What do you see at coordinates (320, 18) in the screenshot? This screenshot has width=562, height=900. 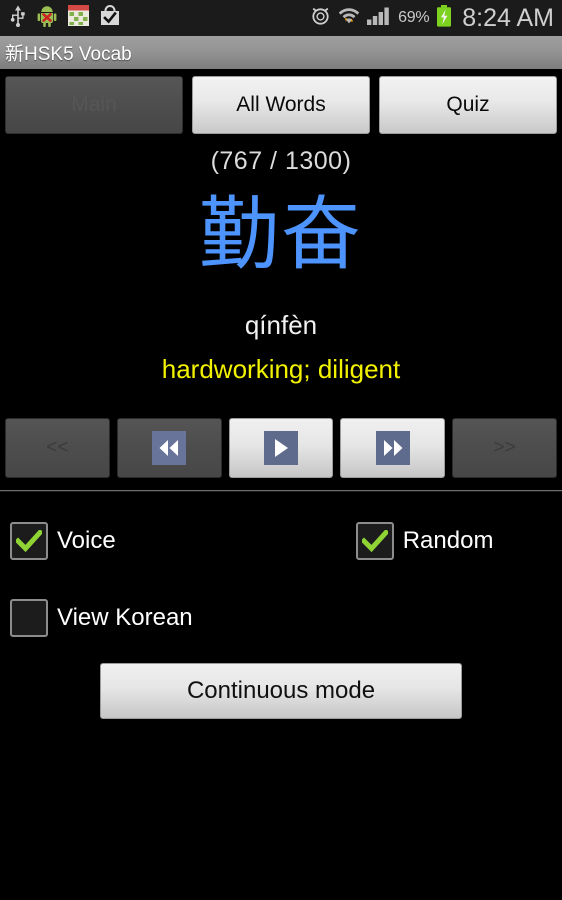 I see `alarm-clock-icon` at bounding box center [320, 18].